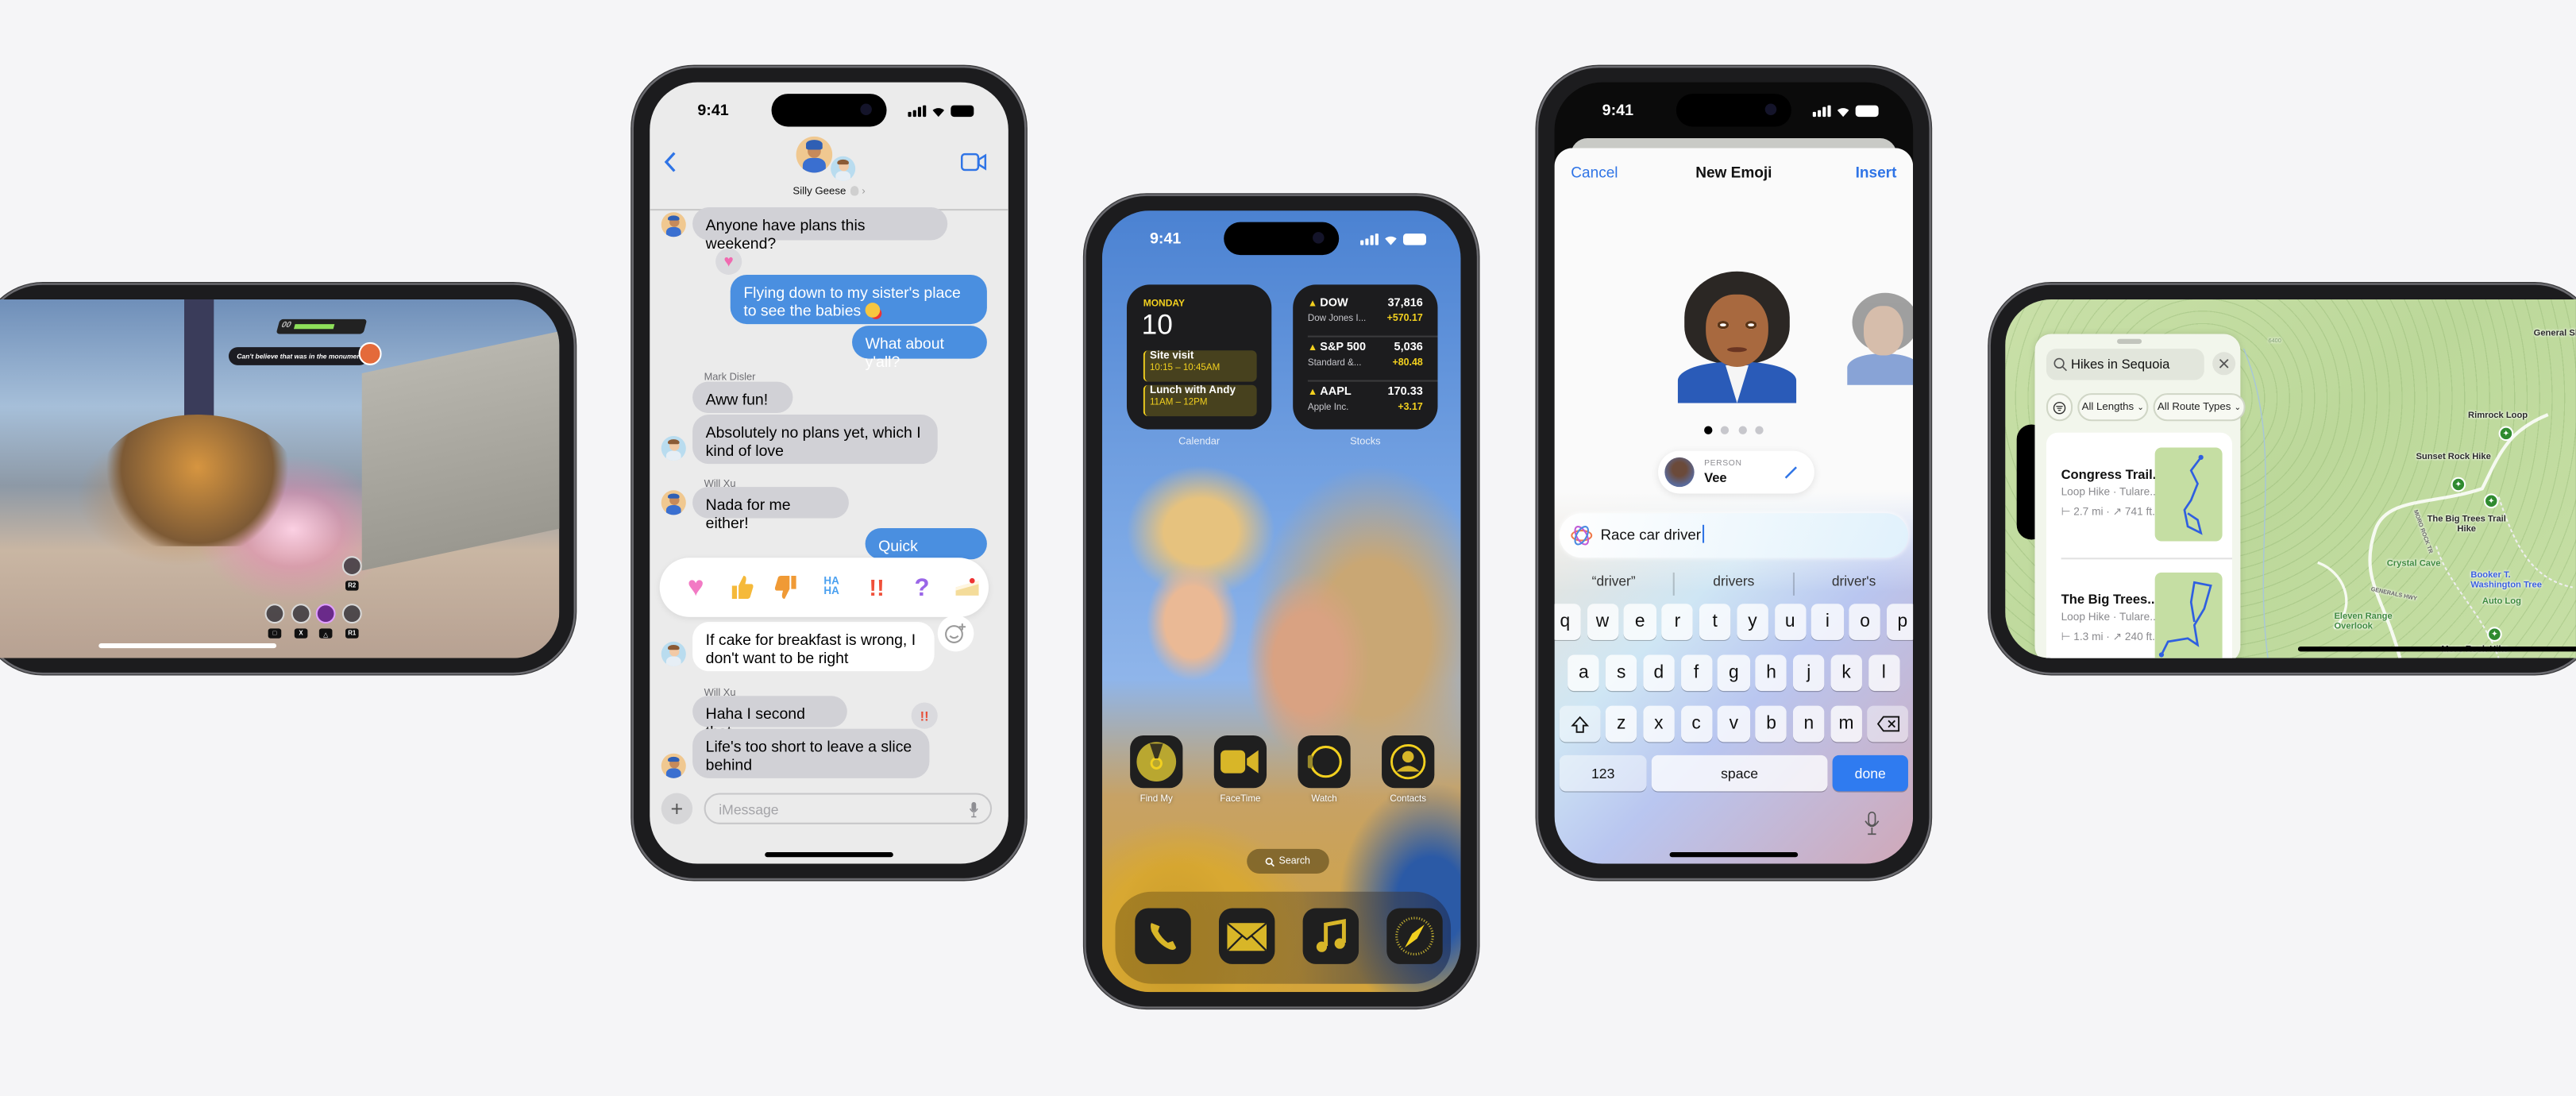 This screenshot has height=1096, width=2576. What do you see at coordinates (1809, 724) in the screenshot?
I see `key-n: n` at bounding box center [1809, 724].